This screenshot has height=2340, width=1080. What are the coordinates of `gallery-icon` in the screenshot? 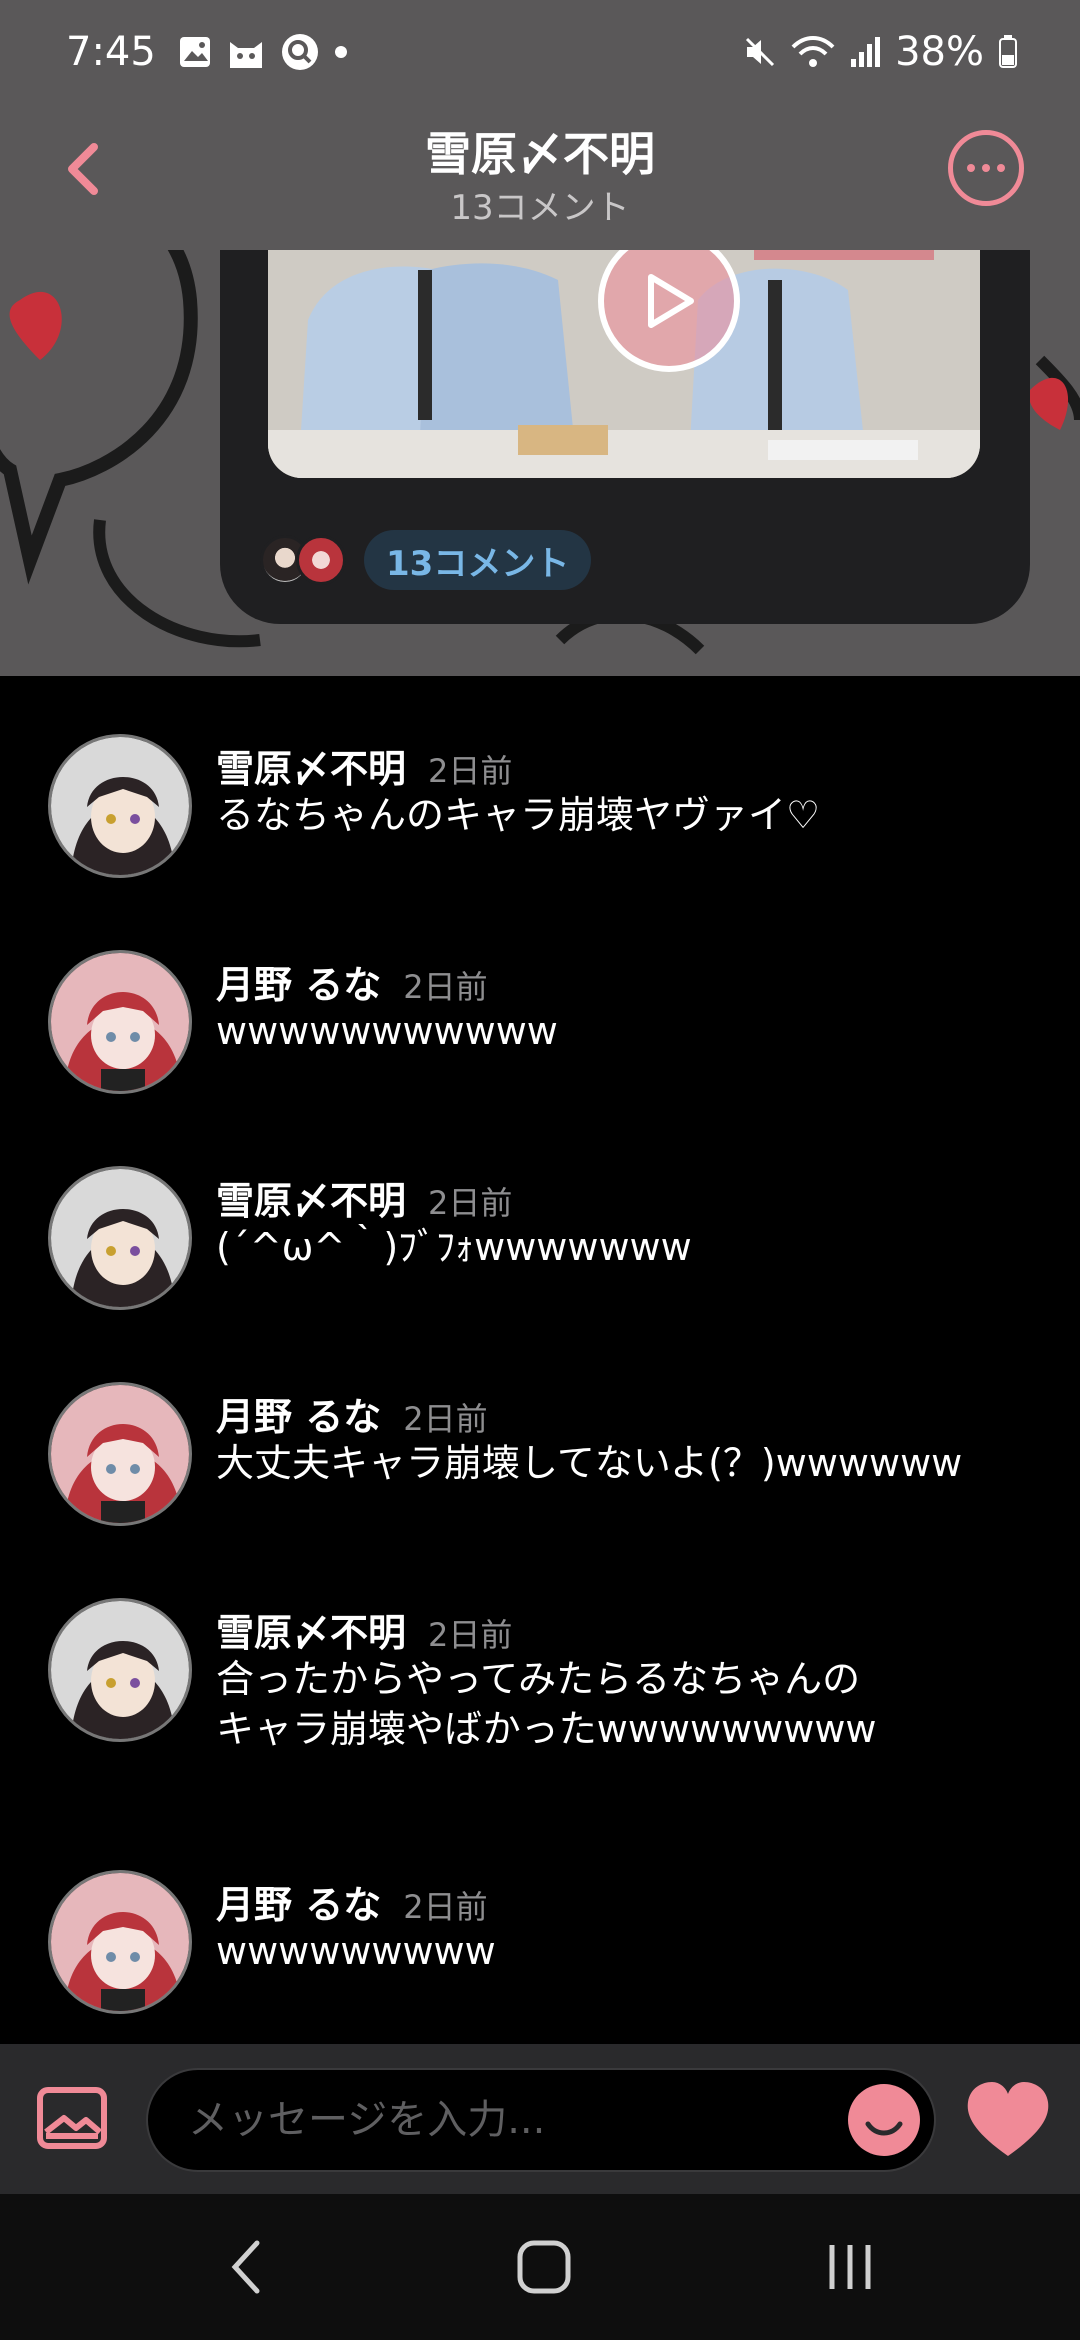 It's located at (195, 52).